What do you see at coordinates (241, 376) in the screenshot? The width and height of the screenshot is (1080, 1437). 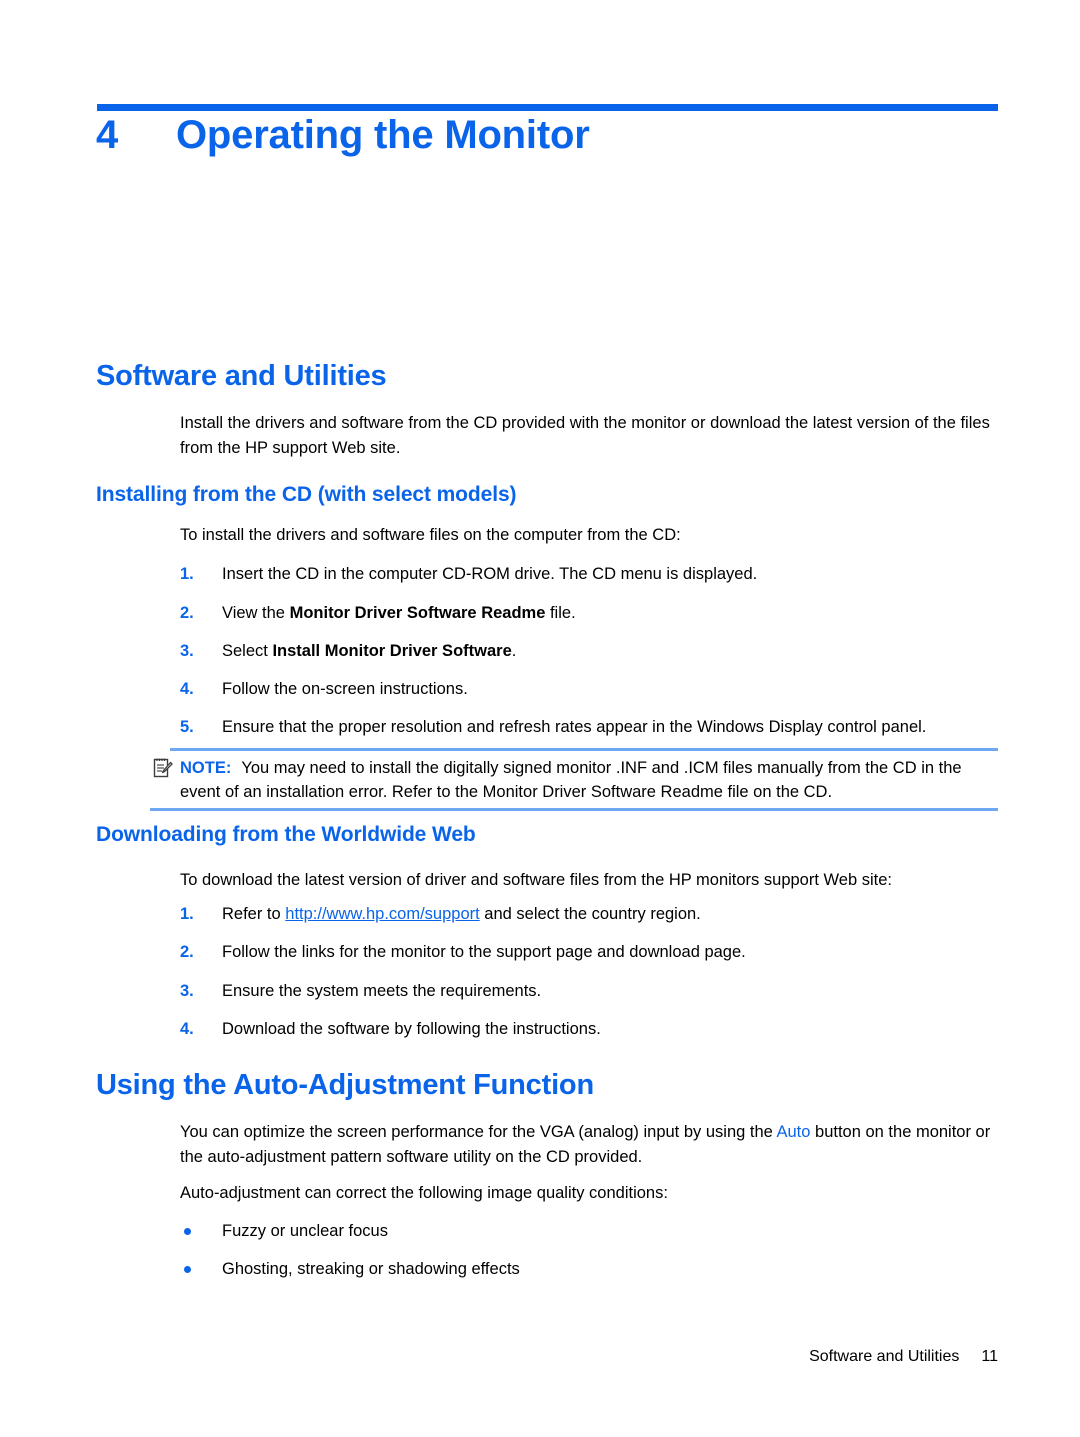 I see `heading-software-and-utilities: Software and Utilities` at bounding box center [241, 376].